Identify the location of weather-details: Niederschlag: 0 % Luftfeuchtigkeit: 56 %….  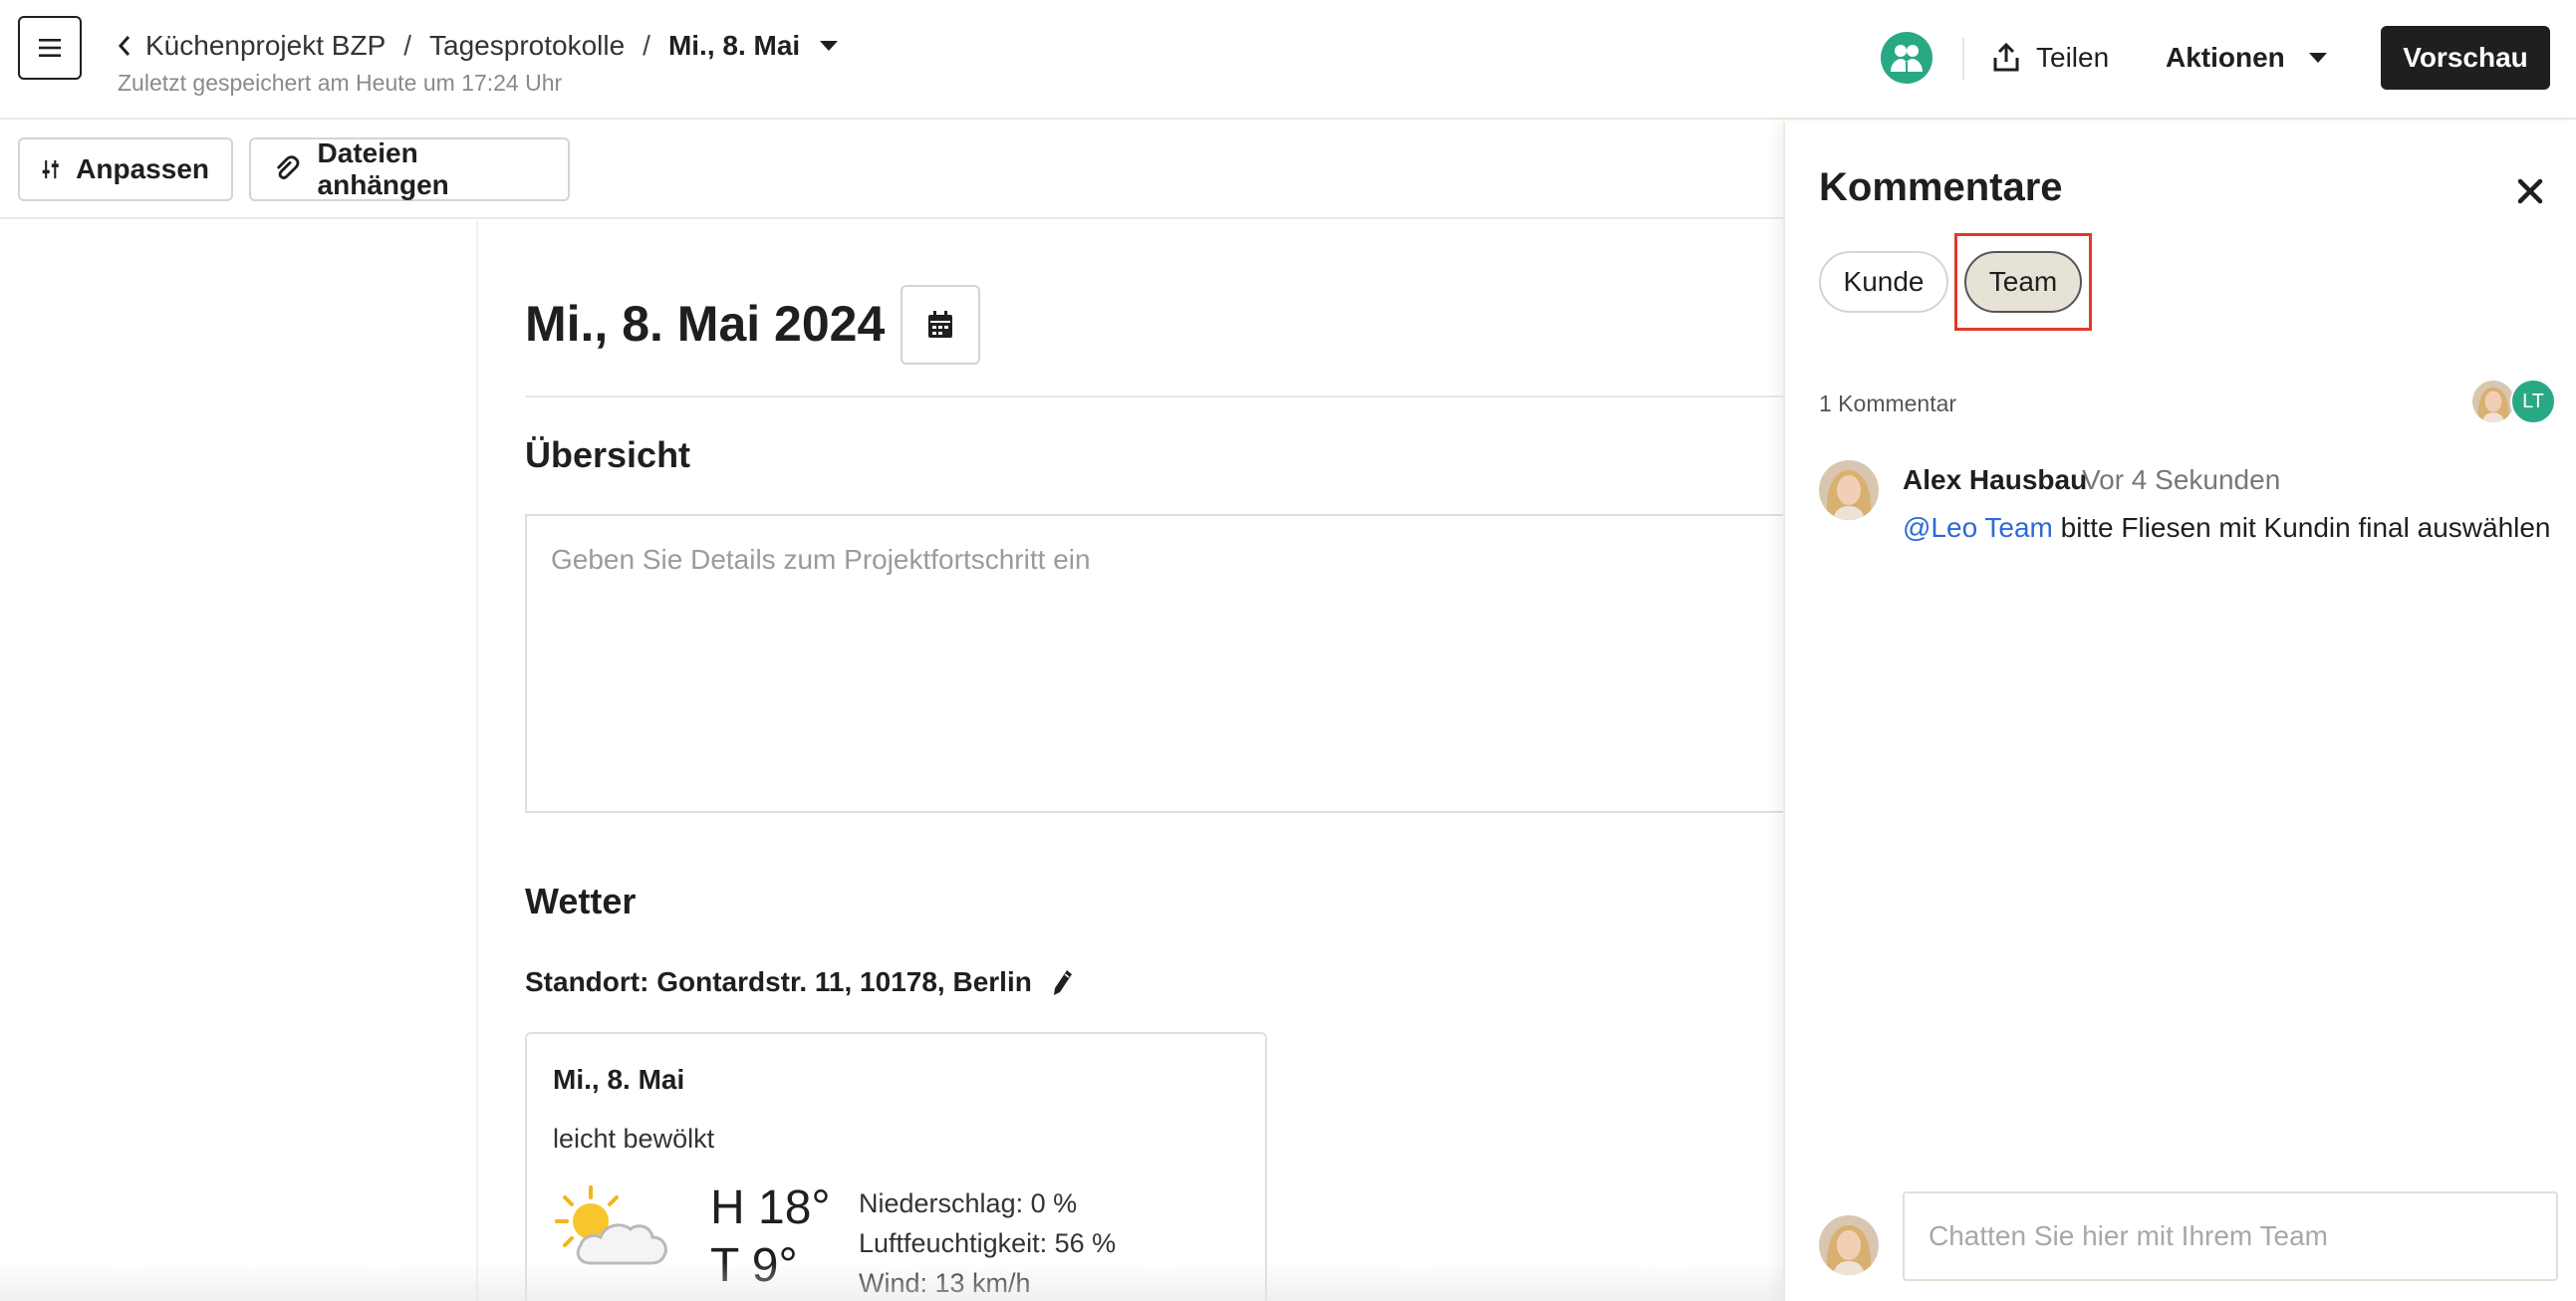
(987, 1242).